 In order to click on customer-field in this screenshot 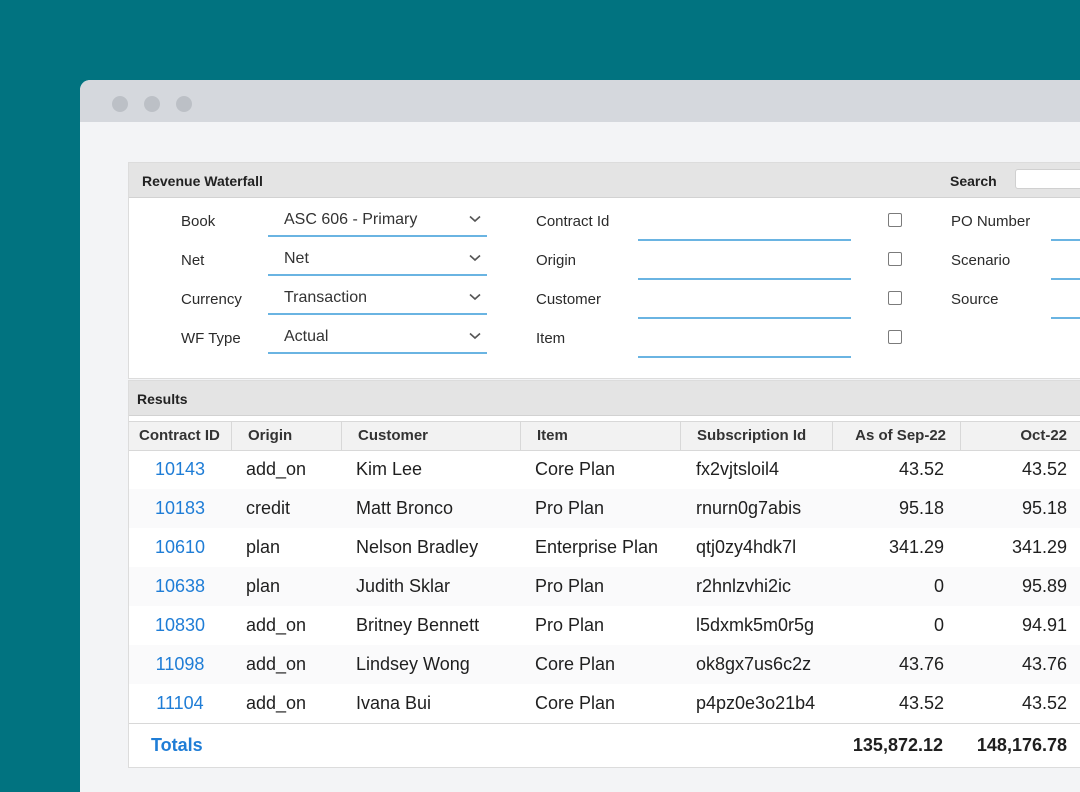, I will do `click(744, 304)`.